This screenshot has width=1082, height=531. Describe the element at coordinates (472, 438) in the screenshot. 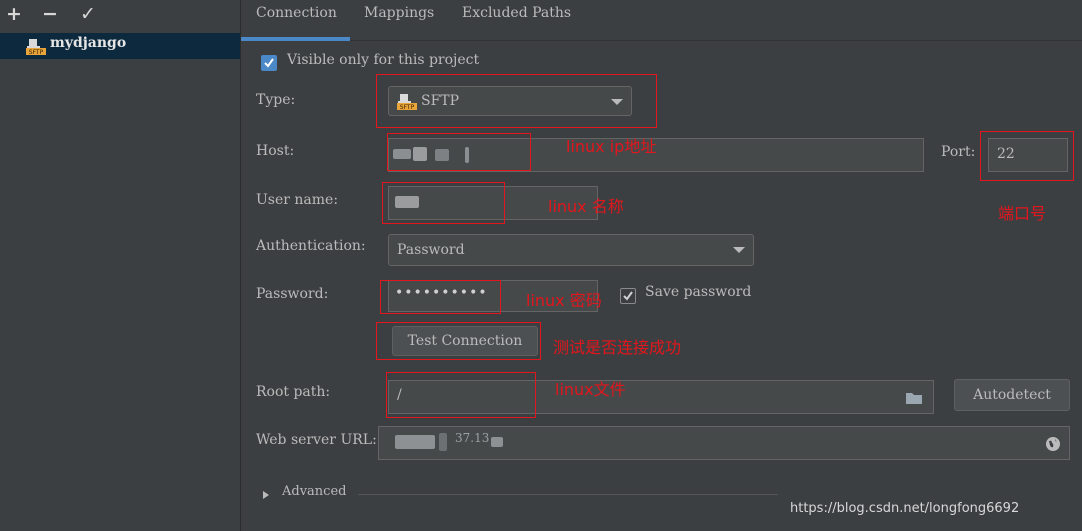

I see `url-fragment: 37.13` at that location.